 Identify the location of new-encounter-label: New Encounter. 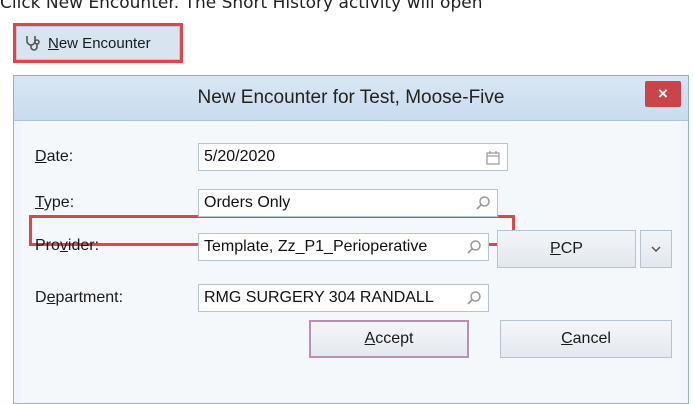
(99, 43).